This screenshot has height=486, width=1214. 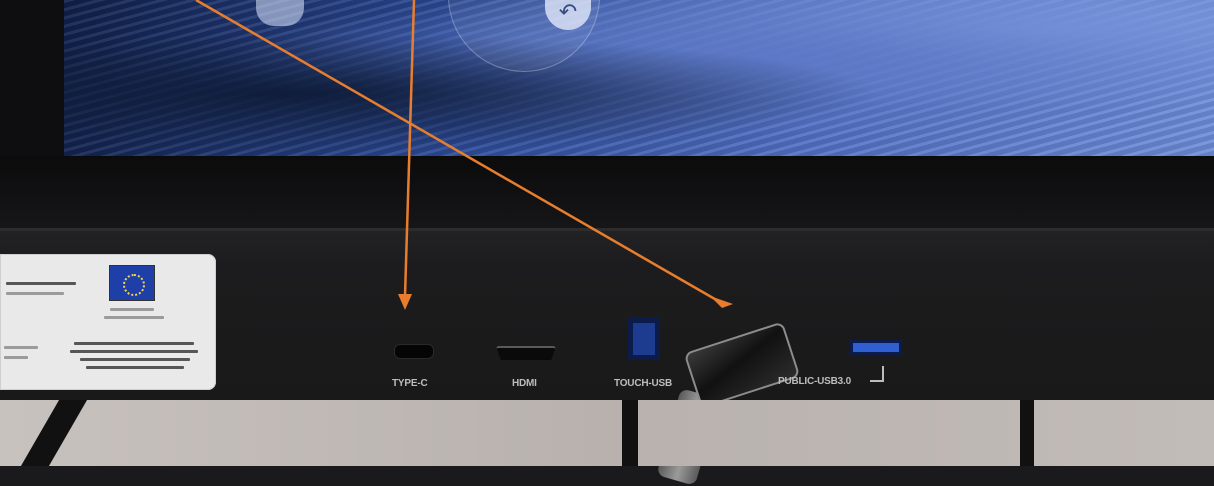 I want to click on arrow-to-type-c, so click(x=409, y=148).